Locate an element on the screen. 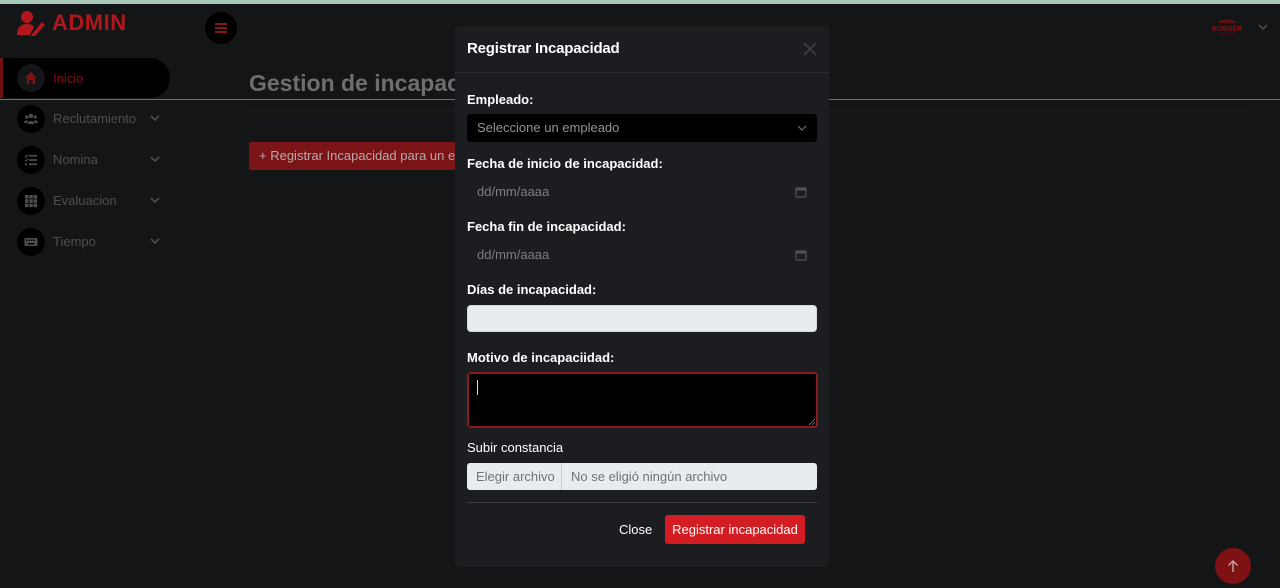  list-icon is located at coordinates (31, 159).